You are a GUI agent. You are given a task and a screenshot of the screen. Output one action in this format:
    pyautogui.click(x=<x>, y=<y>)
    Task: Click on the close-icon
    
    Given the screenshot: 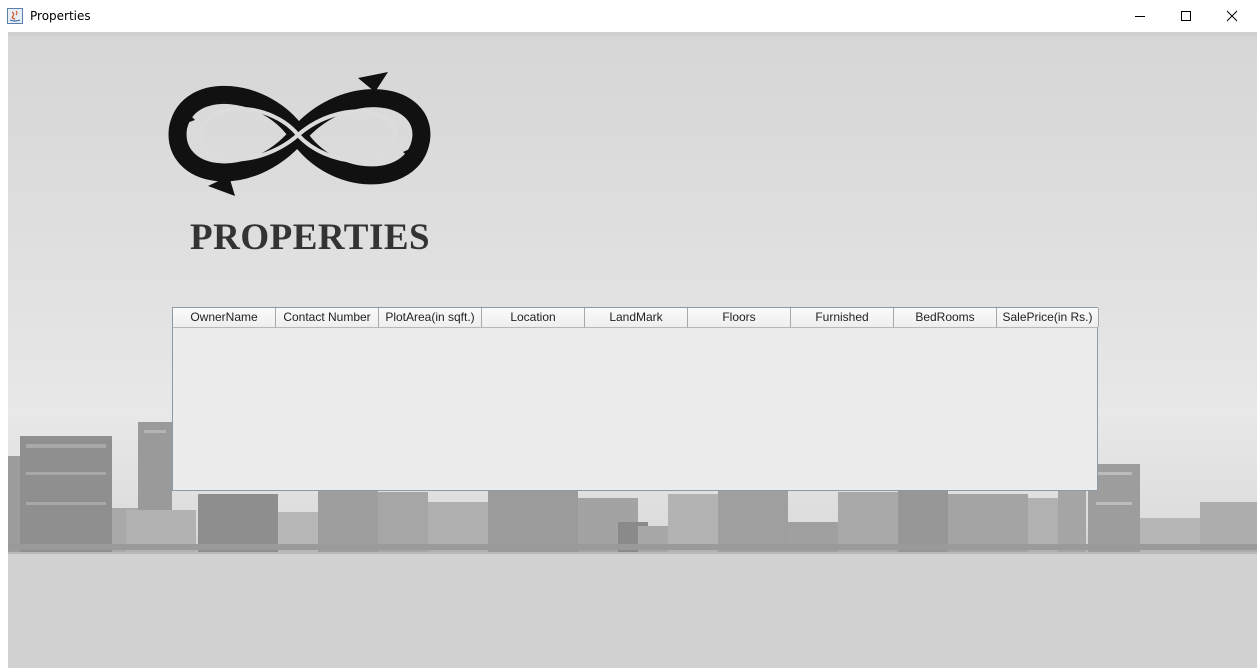 What is the action you would take?
    pyautogui.click(x=1232, y=16)
    